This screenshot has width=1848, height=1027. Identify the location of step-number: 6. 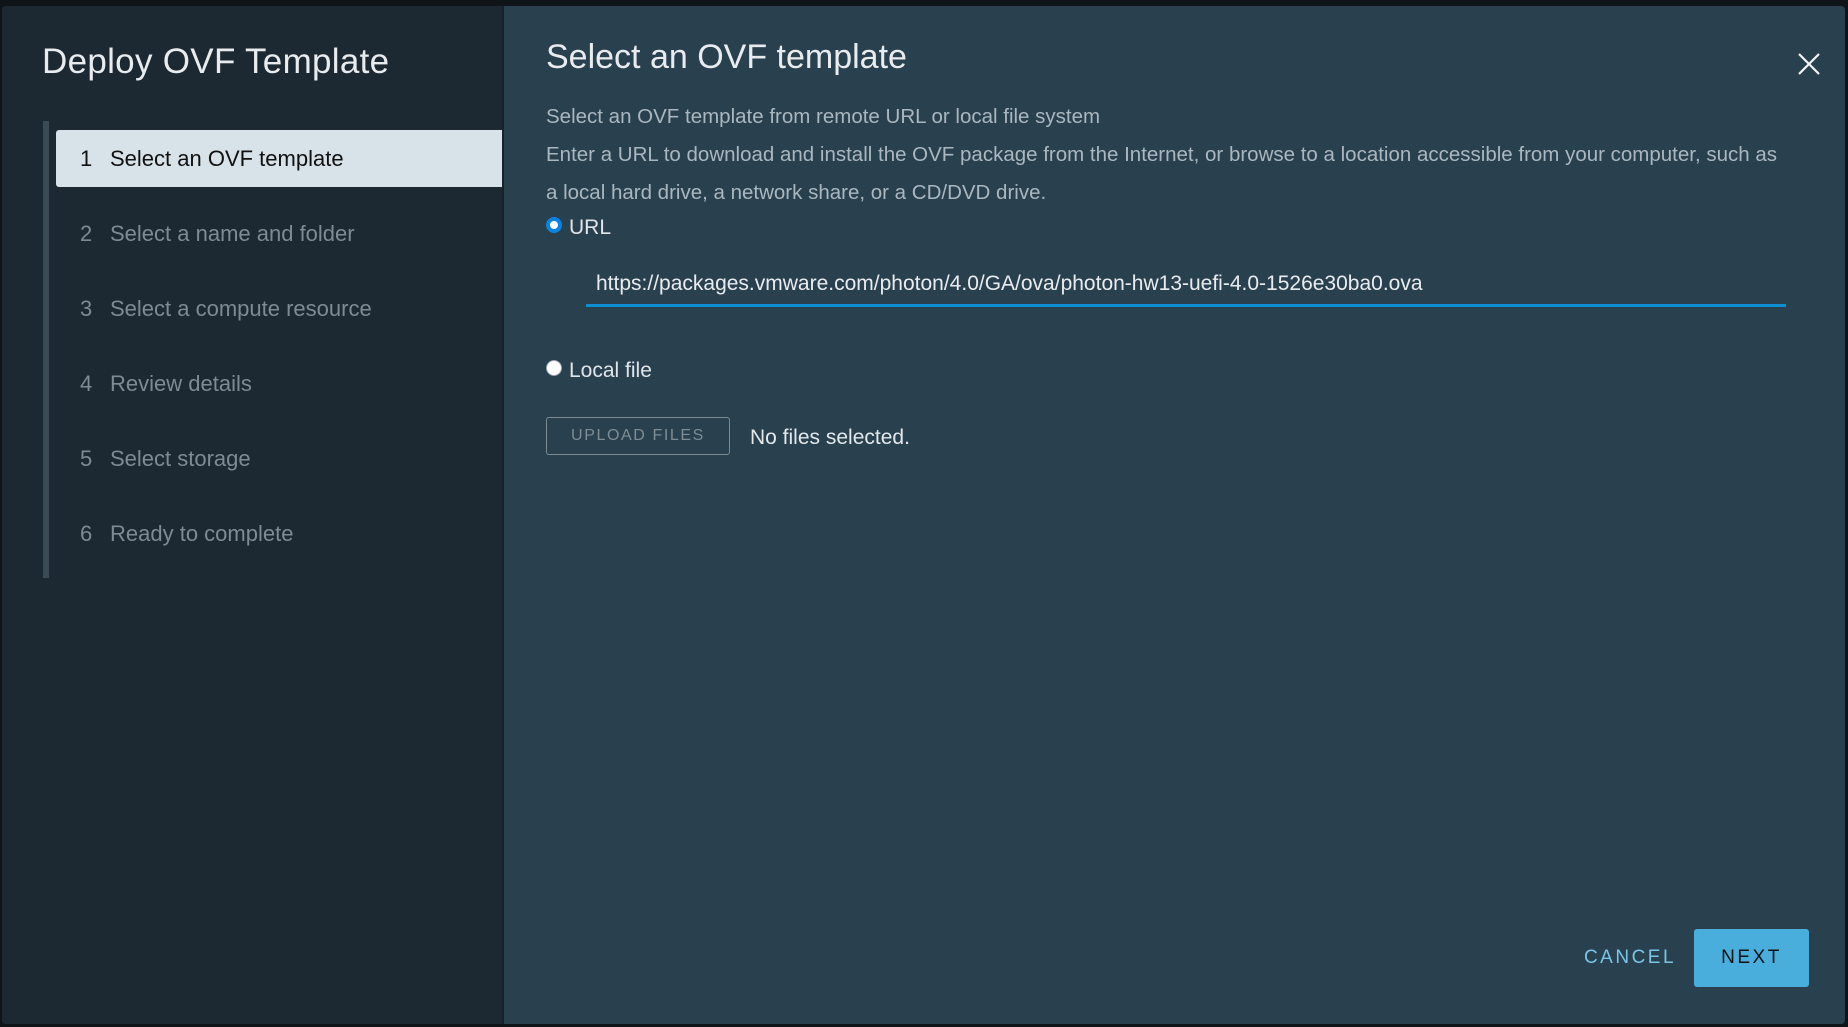
(86, 533).